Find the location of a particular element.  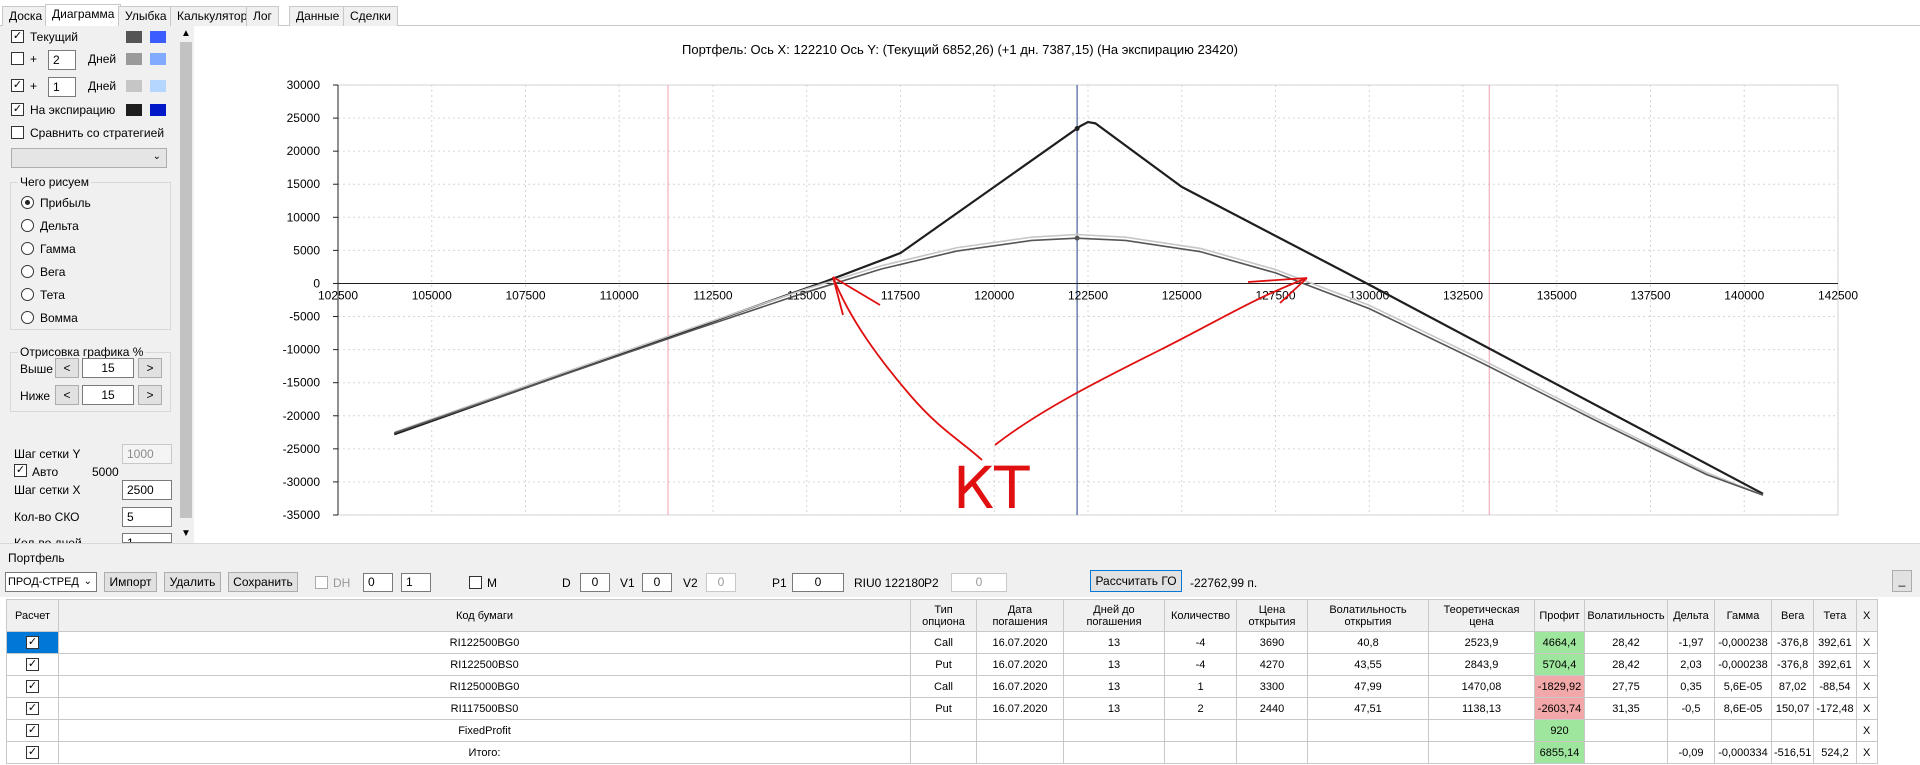

table-cell: RI117500BS0 is located at coordinates (484, 708).